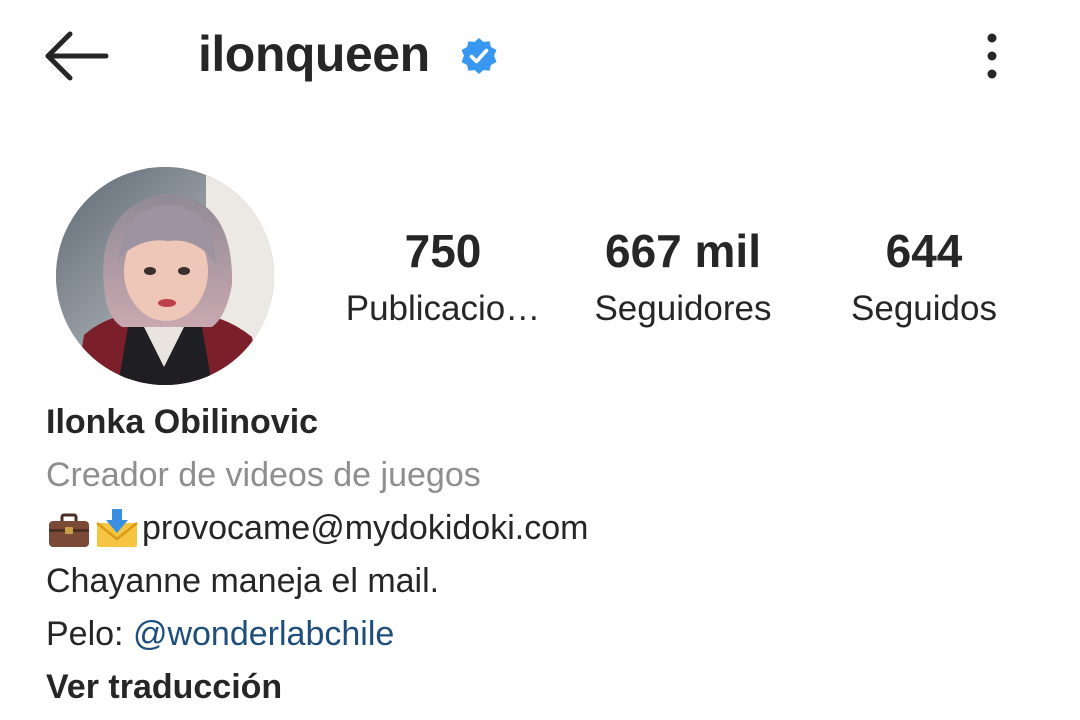  I want to click on briefcase-emoji-icon, so click(69, 530).